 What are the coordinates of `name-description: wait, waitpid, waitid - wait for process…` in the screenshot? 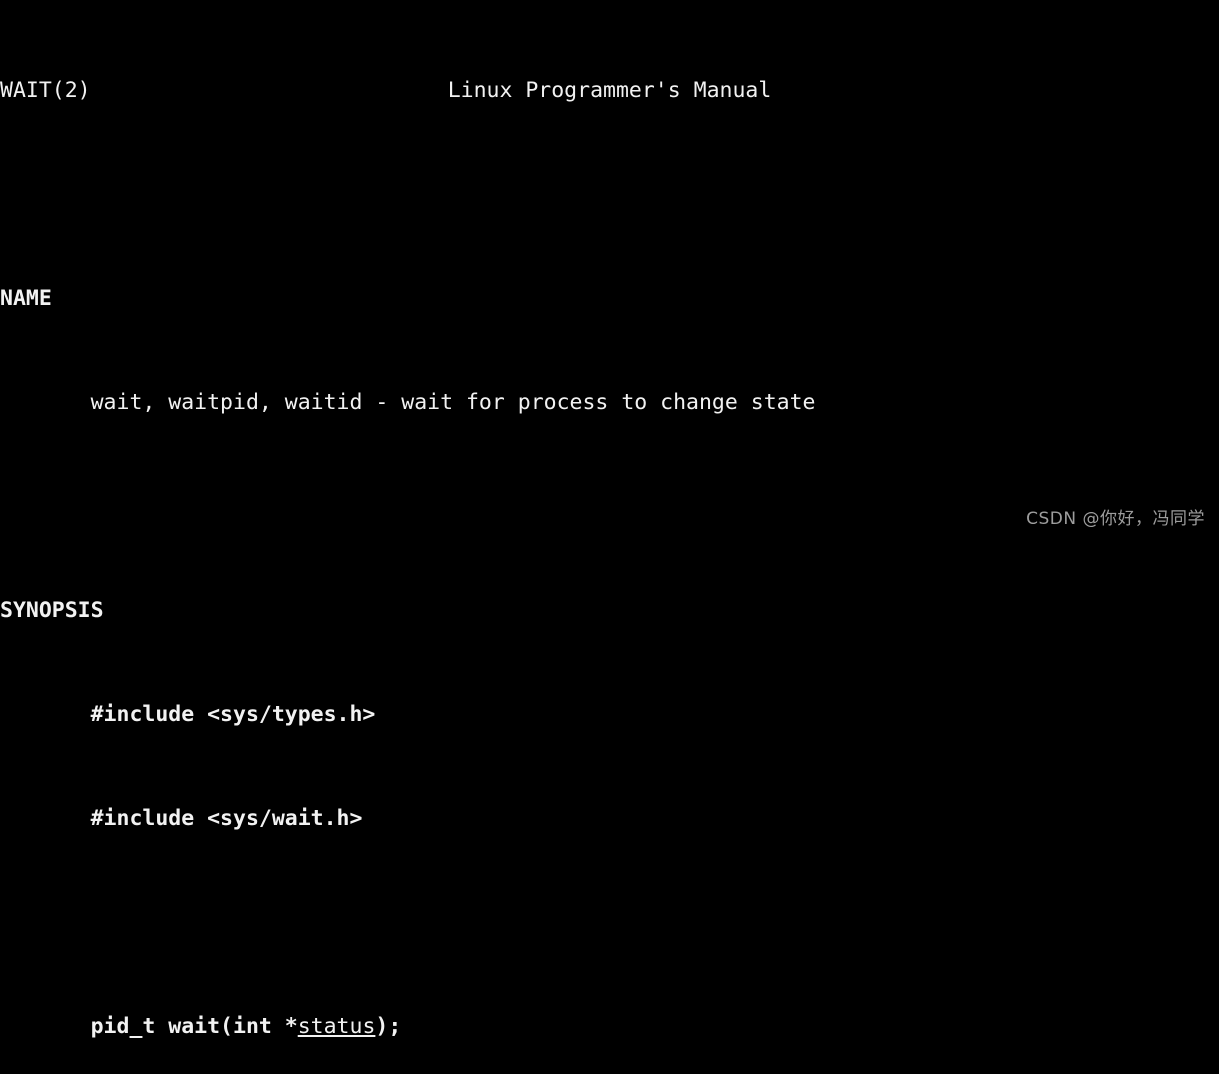 It's located at (453, 402).